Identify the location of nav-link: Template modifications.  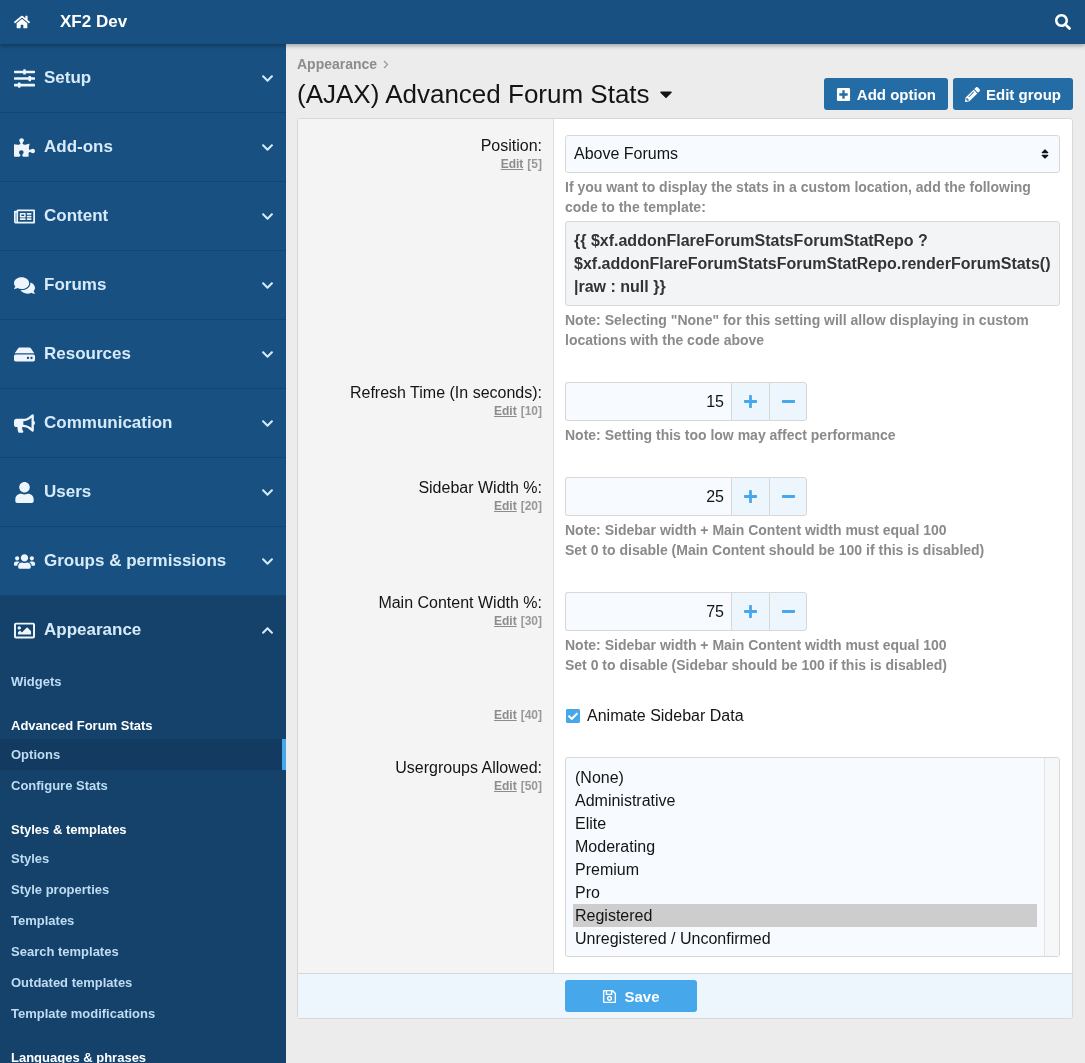
(143, 1013).